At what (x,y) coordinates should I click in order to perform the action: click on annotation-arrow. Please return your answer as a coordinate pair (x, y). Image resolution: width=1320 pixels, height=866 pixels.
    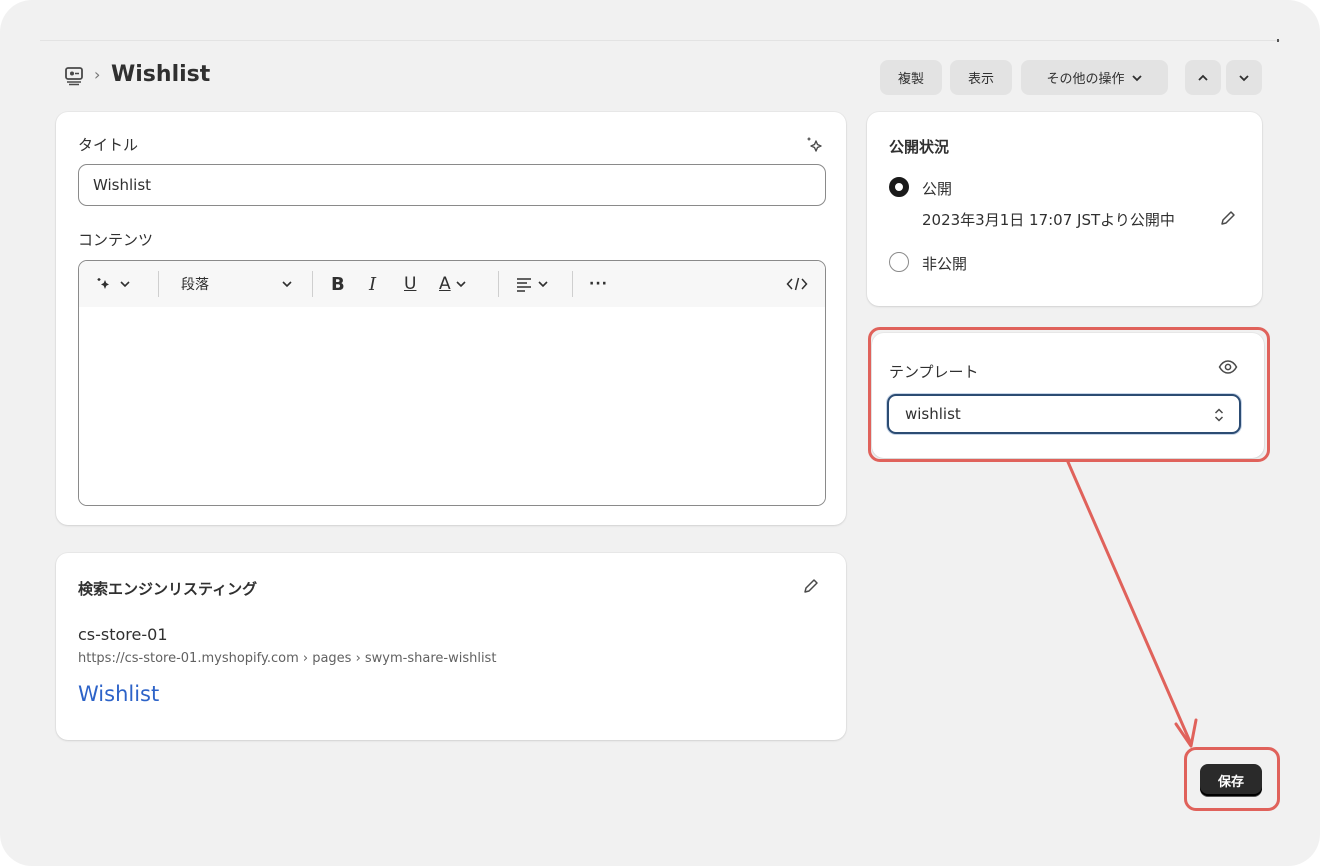
    Looking at the image, I should click on (1132, 604).